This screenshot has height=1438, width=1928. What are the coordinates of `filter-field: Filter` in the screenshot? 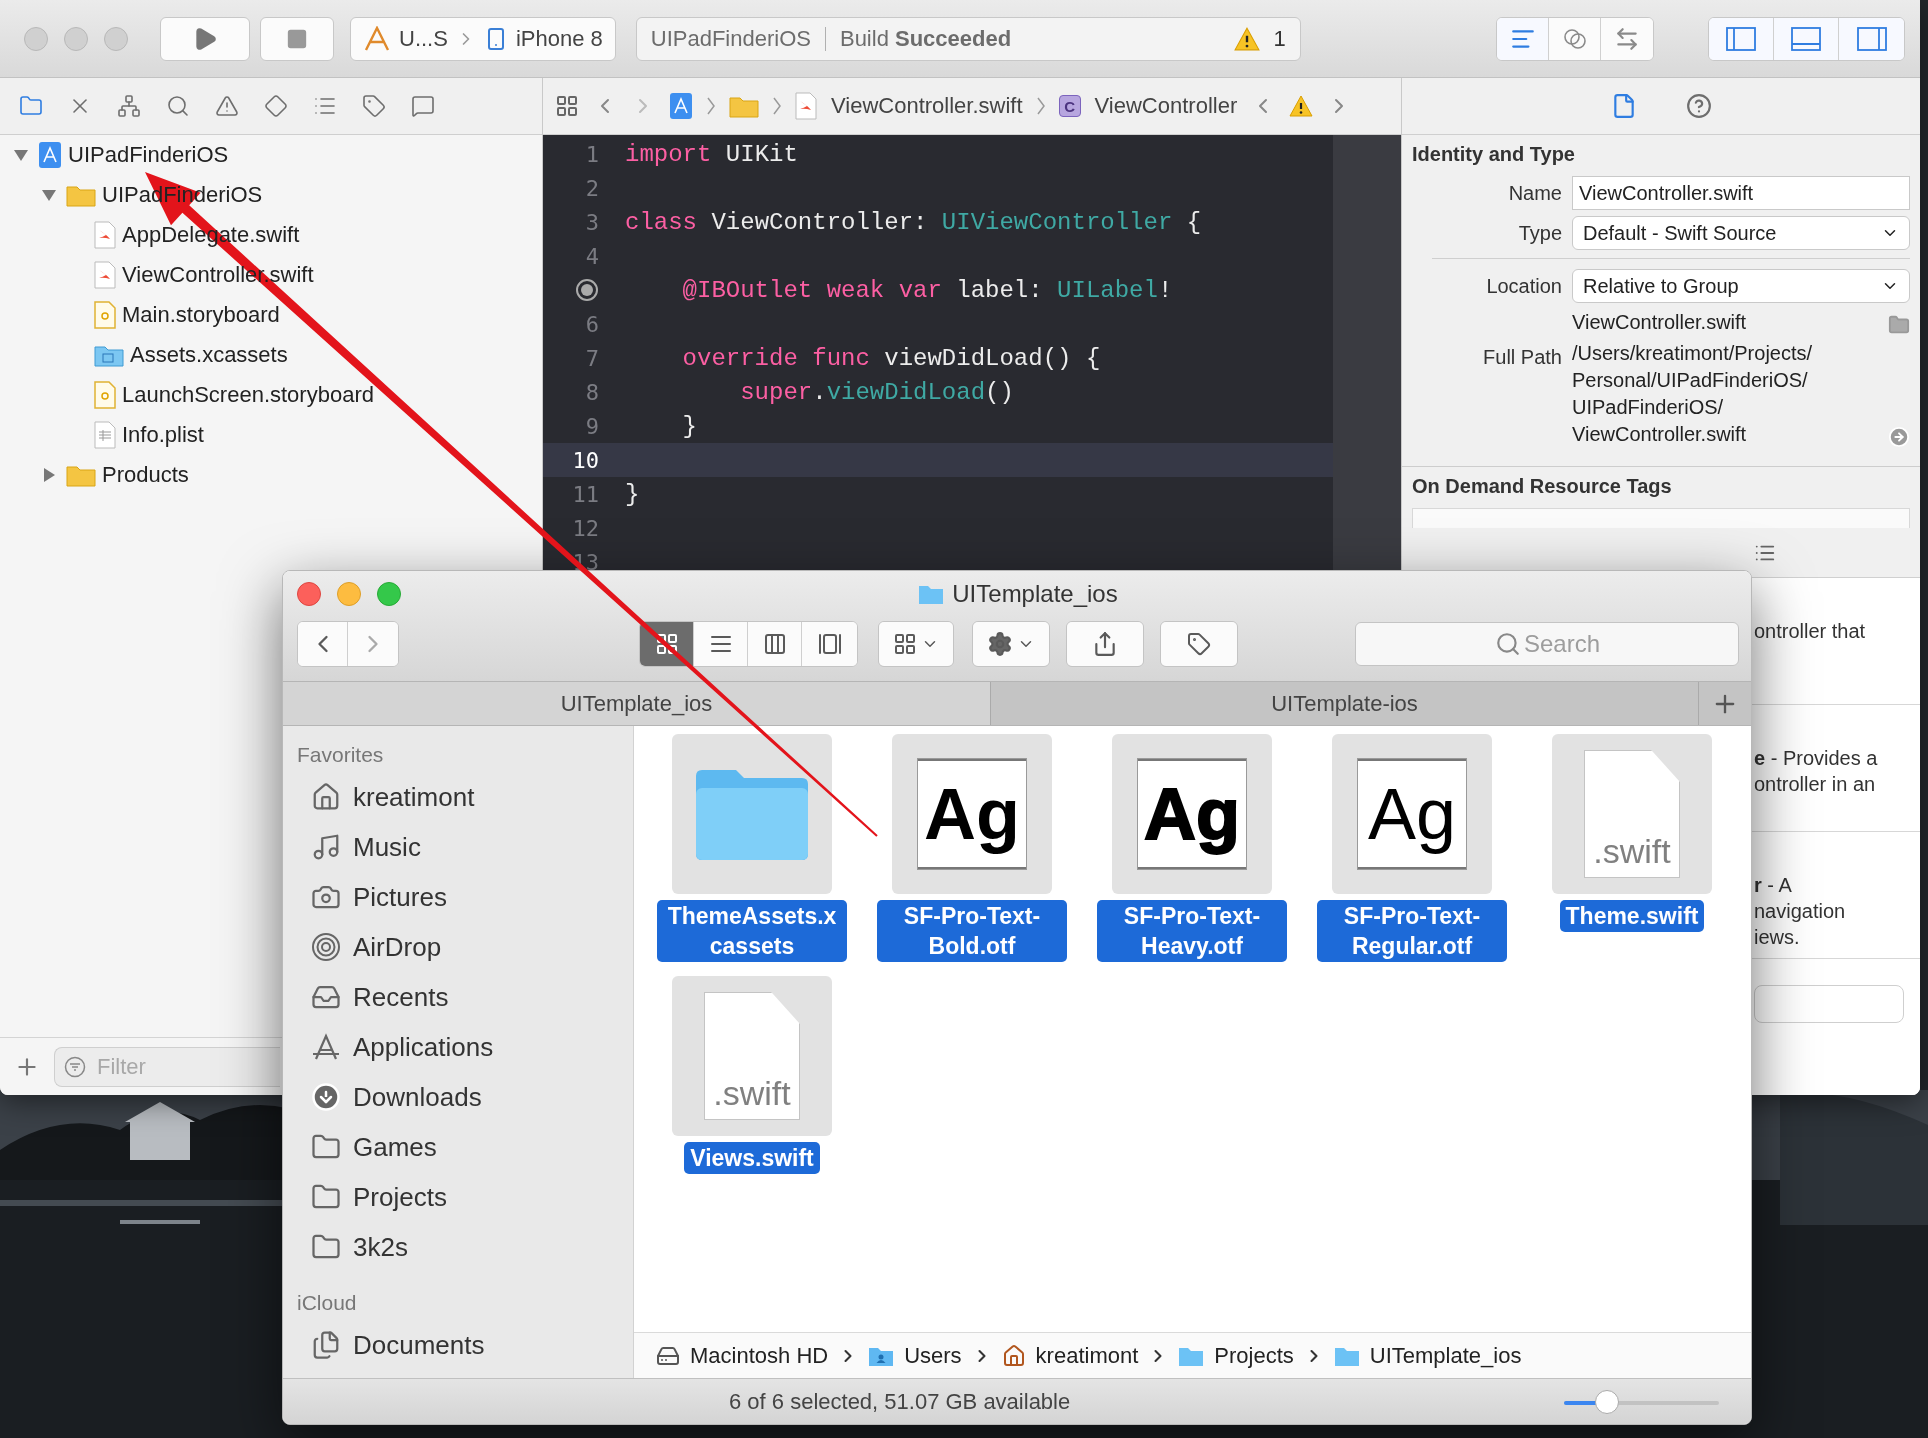 It's located at (167, 1066).